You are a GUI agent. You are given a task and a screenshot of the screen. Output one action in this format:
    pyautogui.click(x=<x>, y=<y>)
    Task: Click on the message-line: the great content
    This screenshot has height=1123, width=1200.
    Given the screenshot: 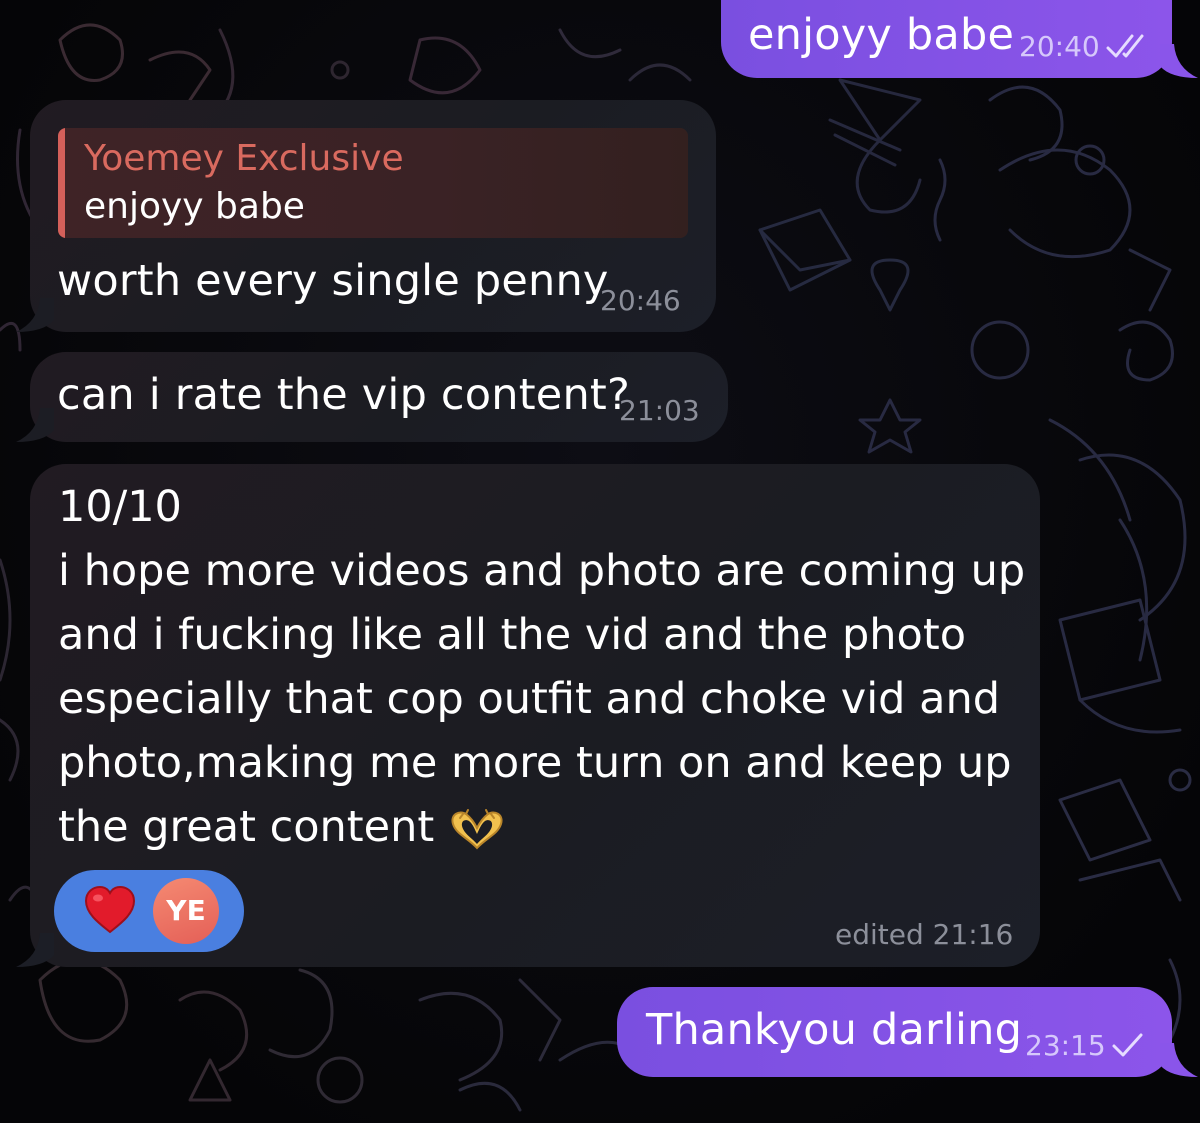 What is the action you would take?
    pyautogui.click(x=282, y=827)
    